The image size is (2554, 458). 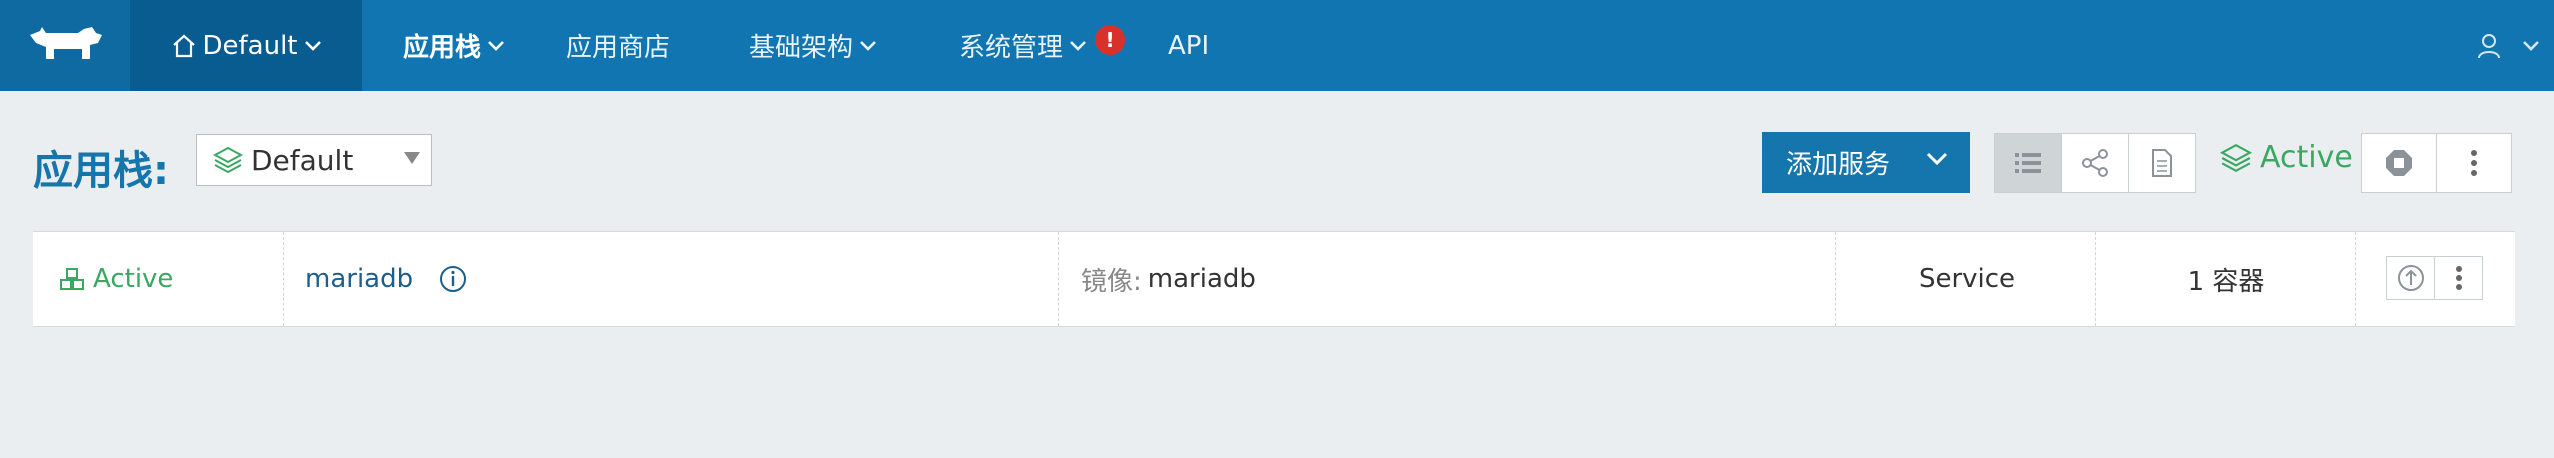 What do you see at coordinates (250, 45) in the screenshot?
I see `environment-label: Default` at bounding box center [250, 45].